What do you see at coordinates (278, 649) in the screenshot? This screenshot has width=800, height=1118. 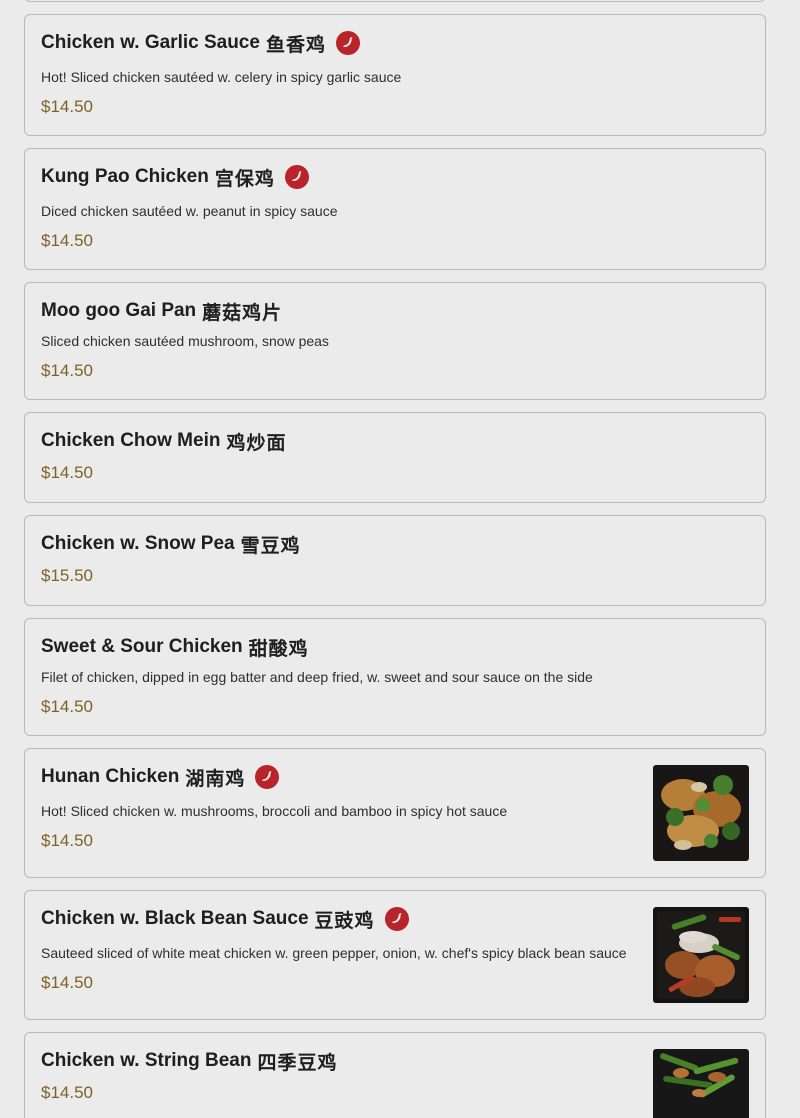 I see `item-chinese-name: 甜酸鸡` at bounding box center [278, 649].